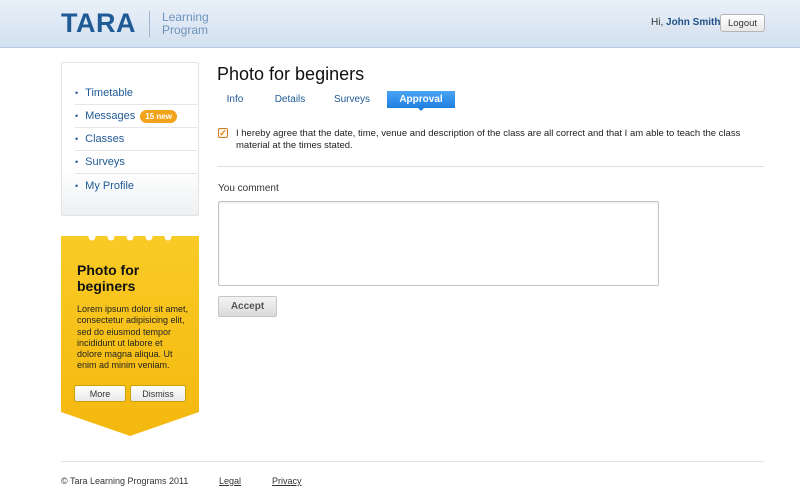 The image size is (800, 493). Describe the element at coordinates (235, 99) in the screenshot. I see `tab-info: Info` at that location.